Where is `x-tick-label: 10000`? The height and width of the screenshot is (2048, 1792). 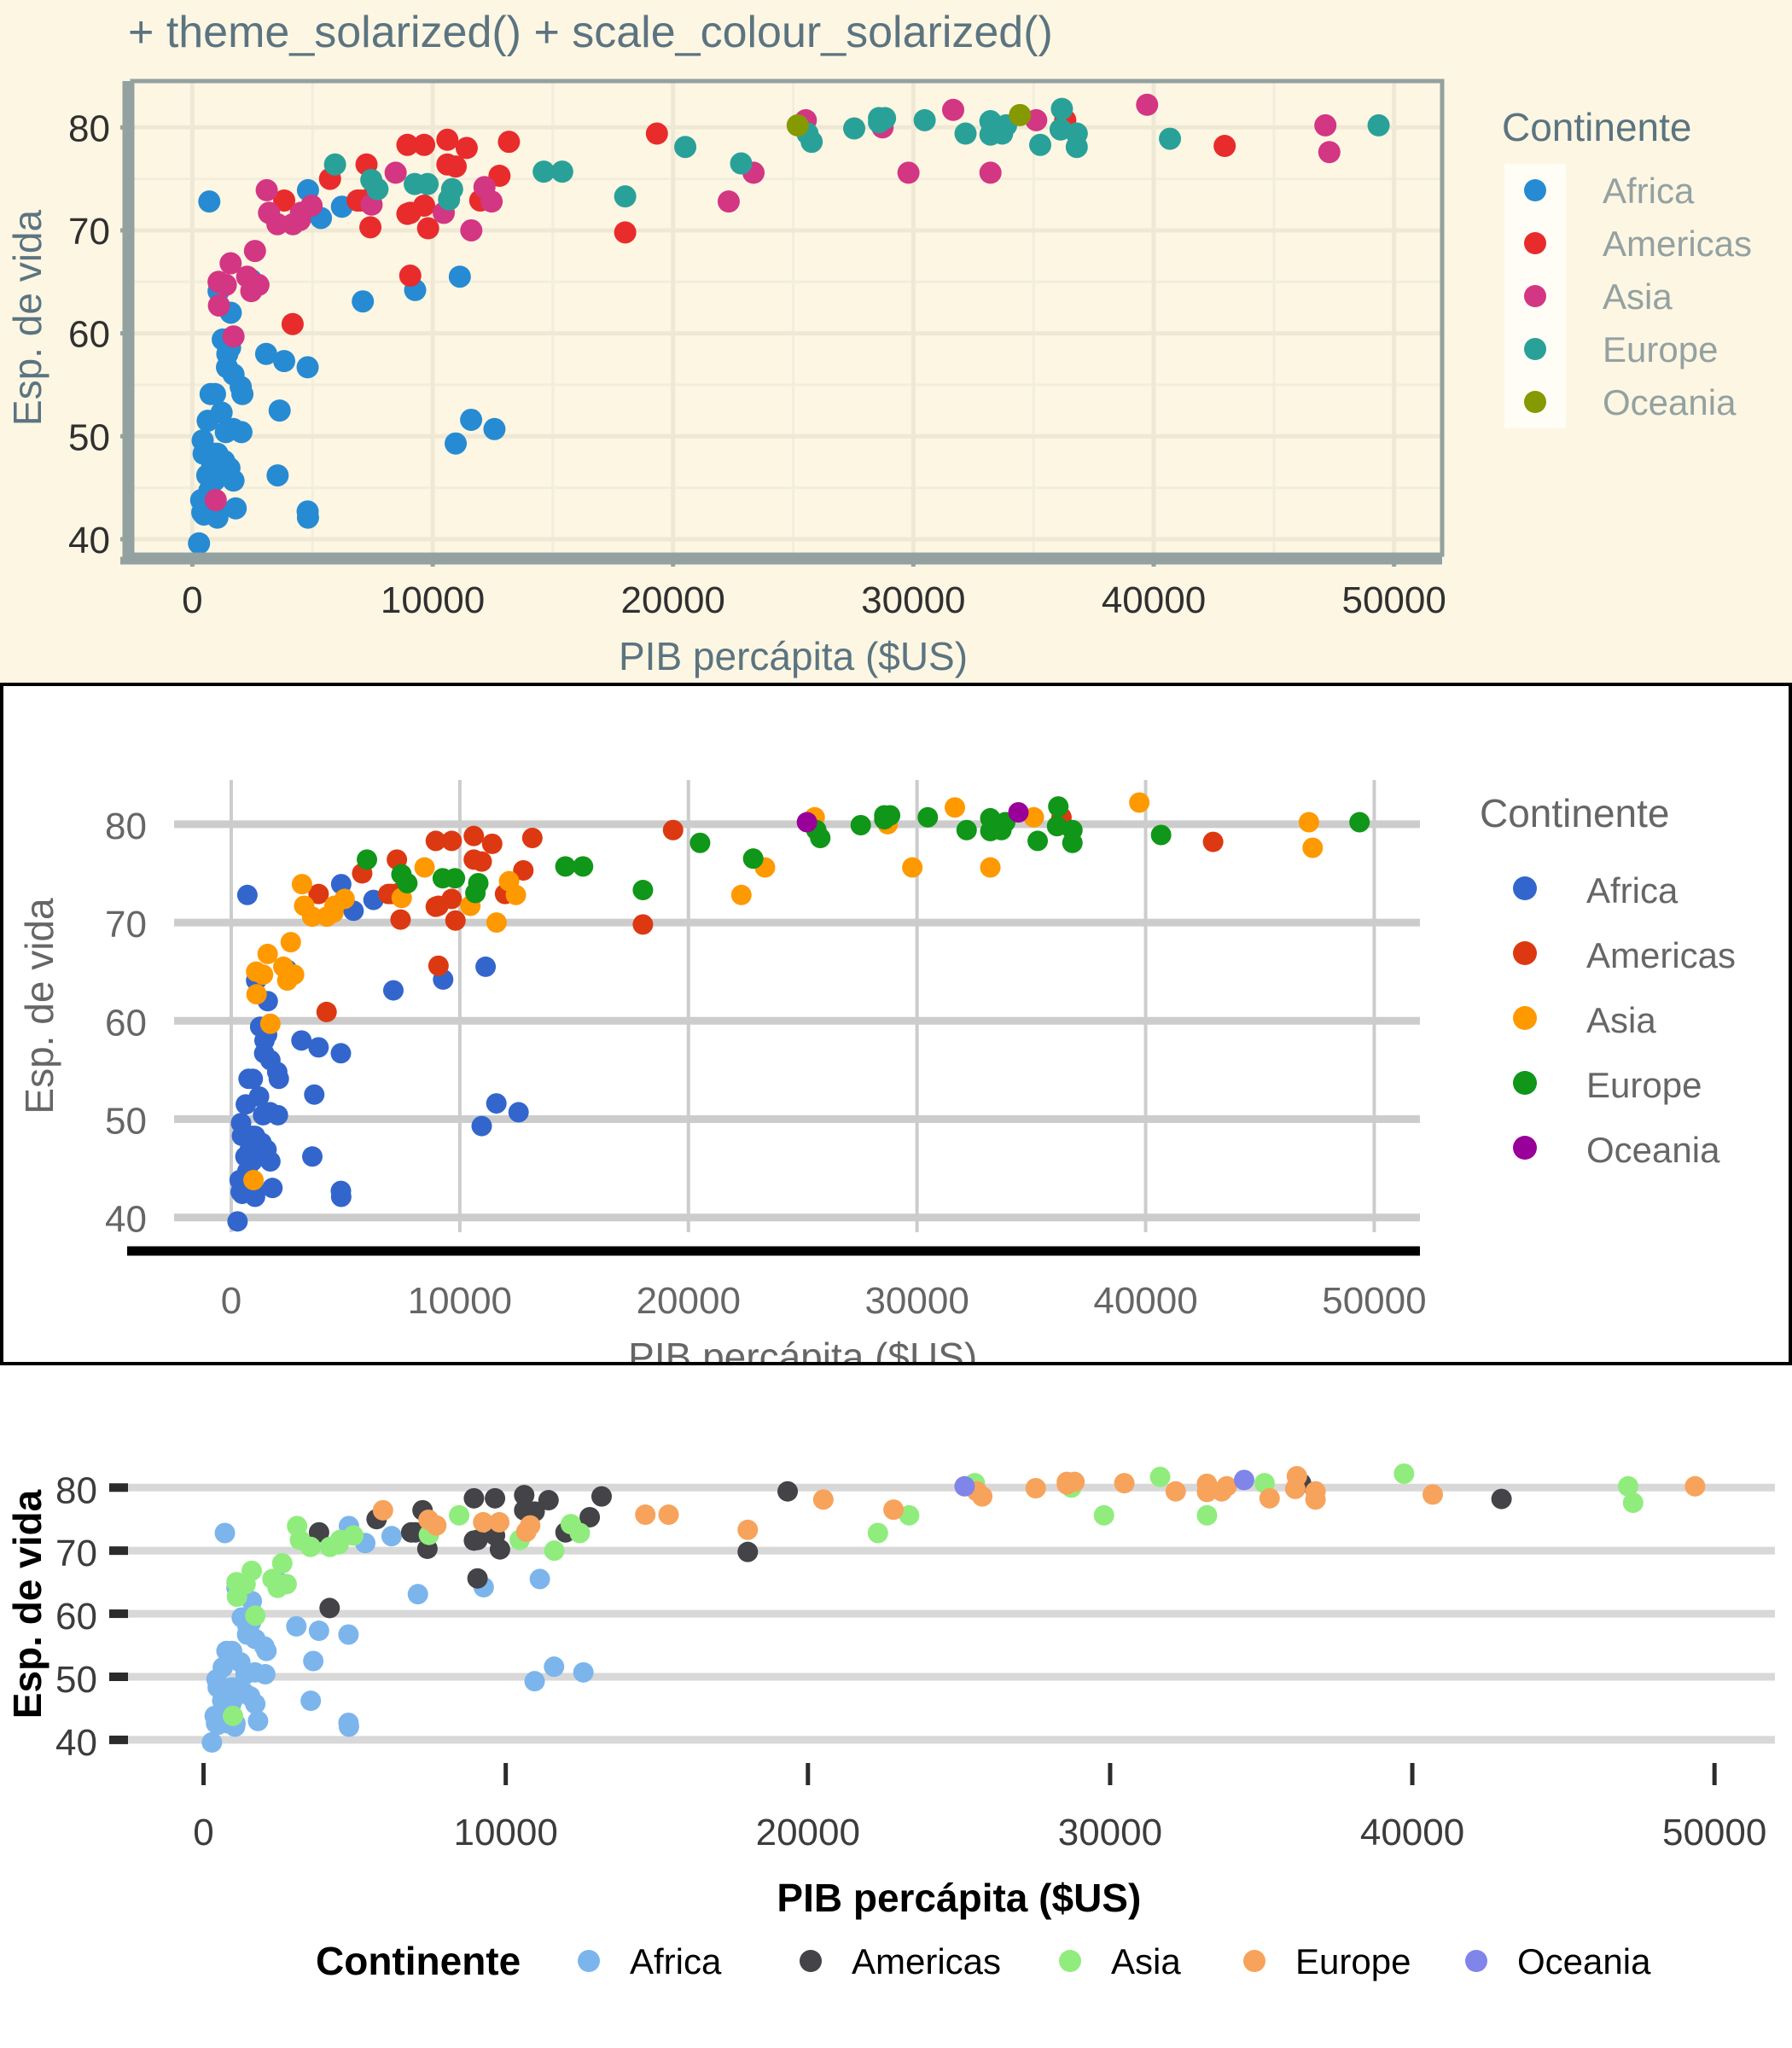
x-tick-label: 10000 is located at coordinates (505, 1833).